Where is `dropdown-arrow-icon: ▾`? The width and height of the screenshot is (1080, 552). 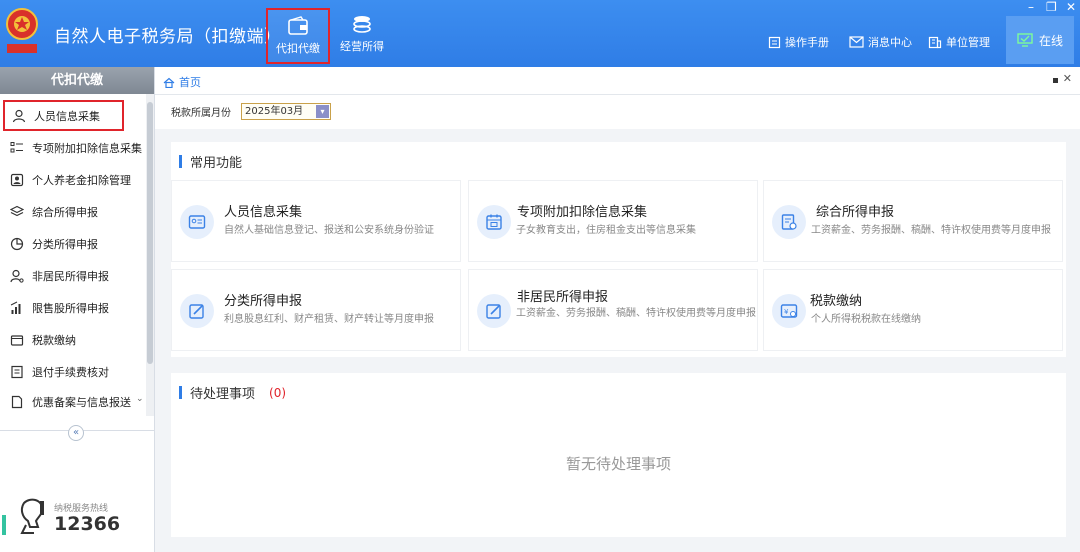 dropdown-arrow-icon: ▾ is located at coordinates (322, 111).